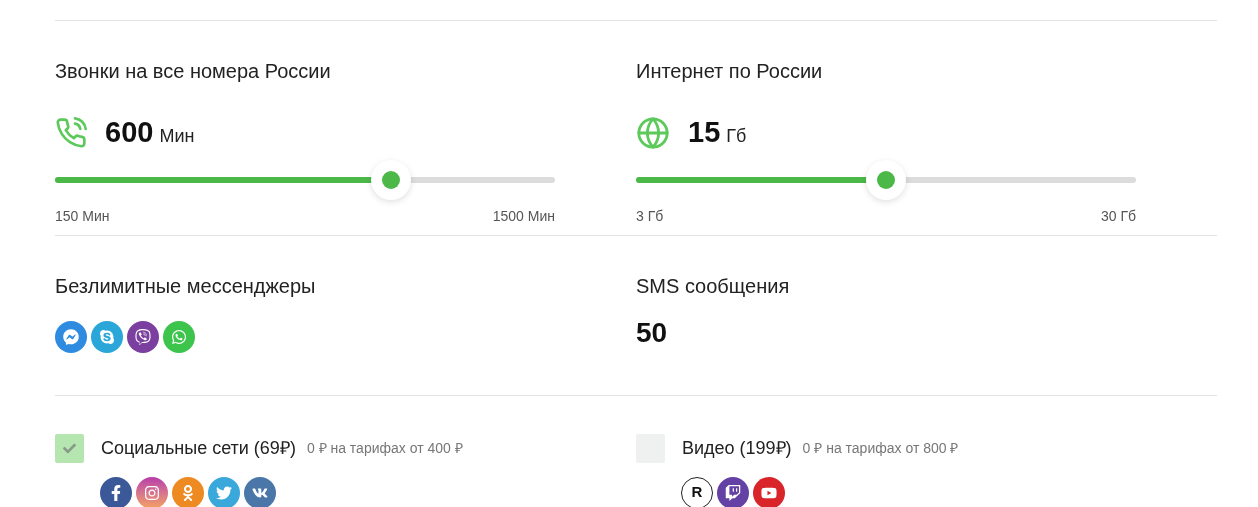 The width and height of the screenshot is (1258, 507). Describe the element at coordinates (653, 132) in the screenshot. I see `globe-icon` at that location.